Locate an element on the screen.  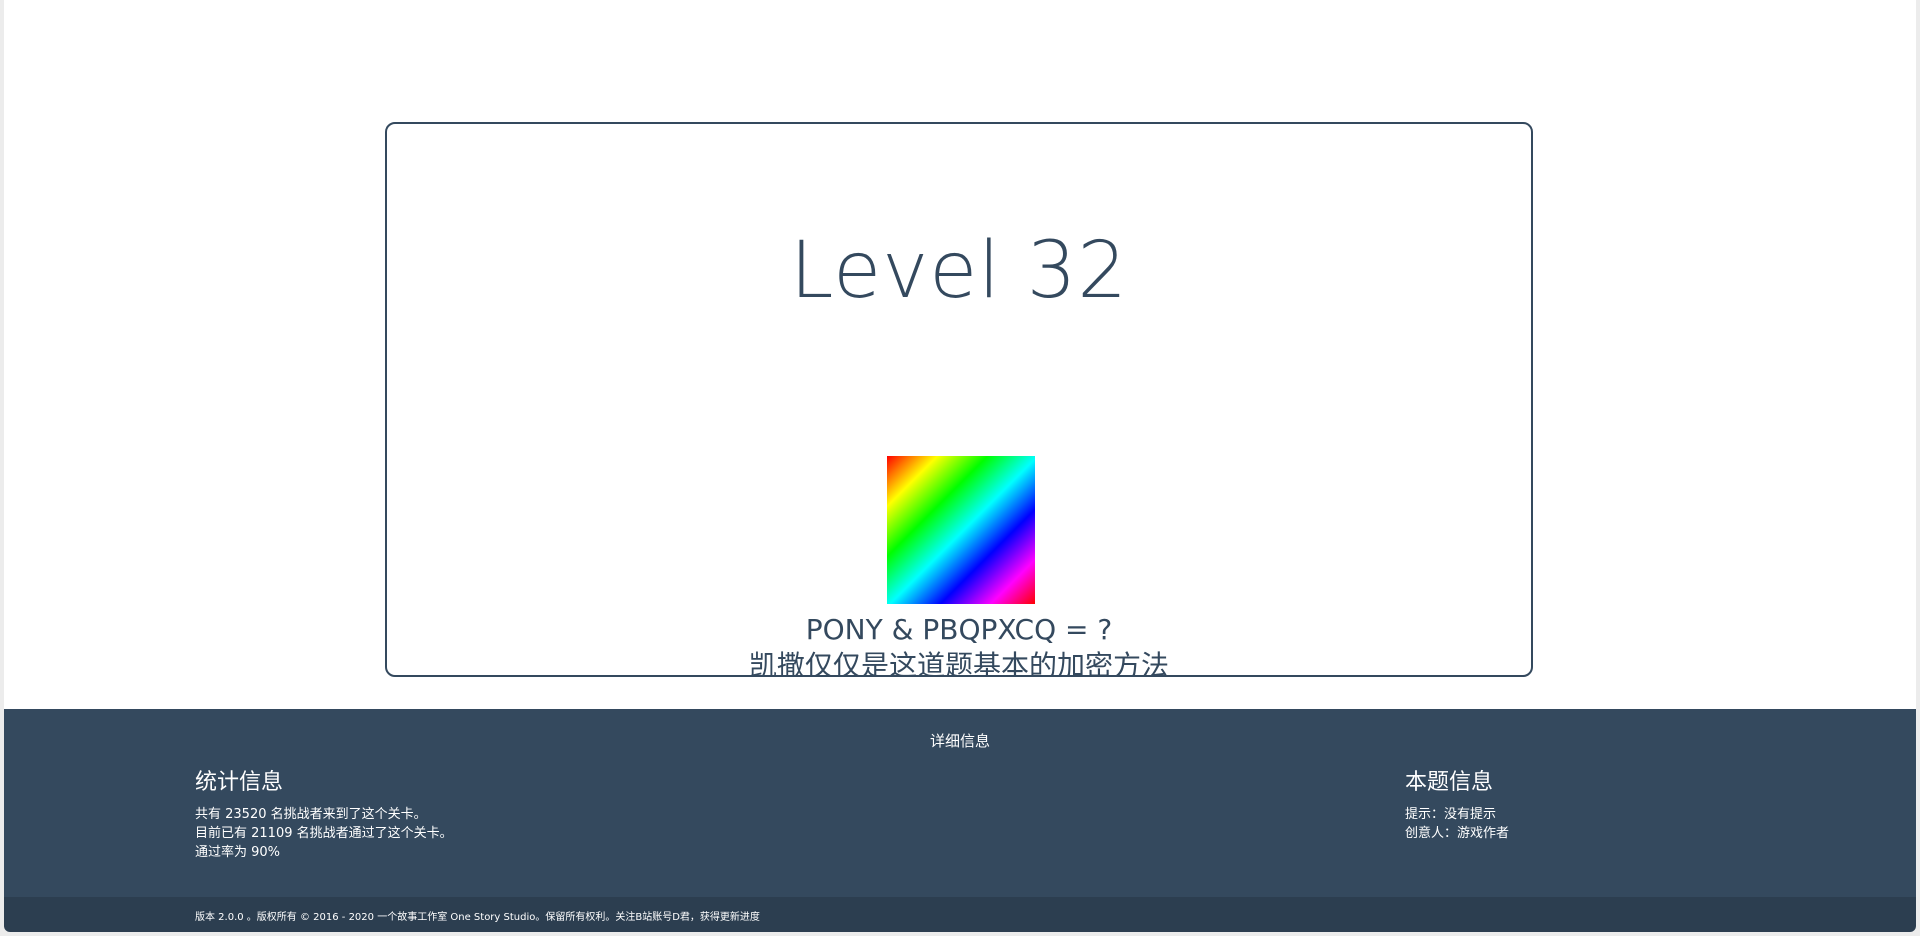
stats-visitors: 共有 23520 名挑战者来到了这个关卡。 is located at coordinates (311, 815).